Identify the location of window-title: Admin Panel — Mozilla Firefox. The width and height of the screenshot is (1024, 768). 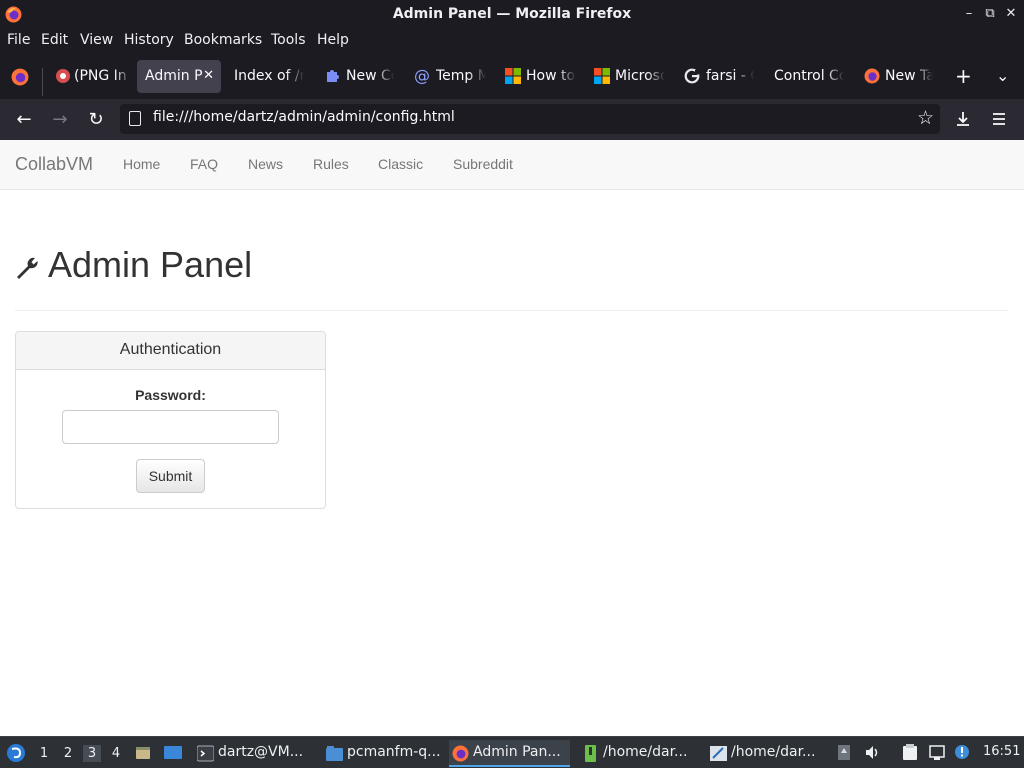
(512, 14).